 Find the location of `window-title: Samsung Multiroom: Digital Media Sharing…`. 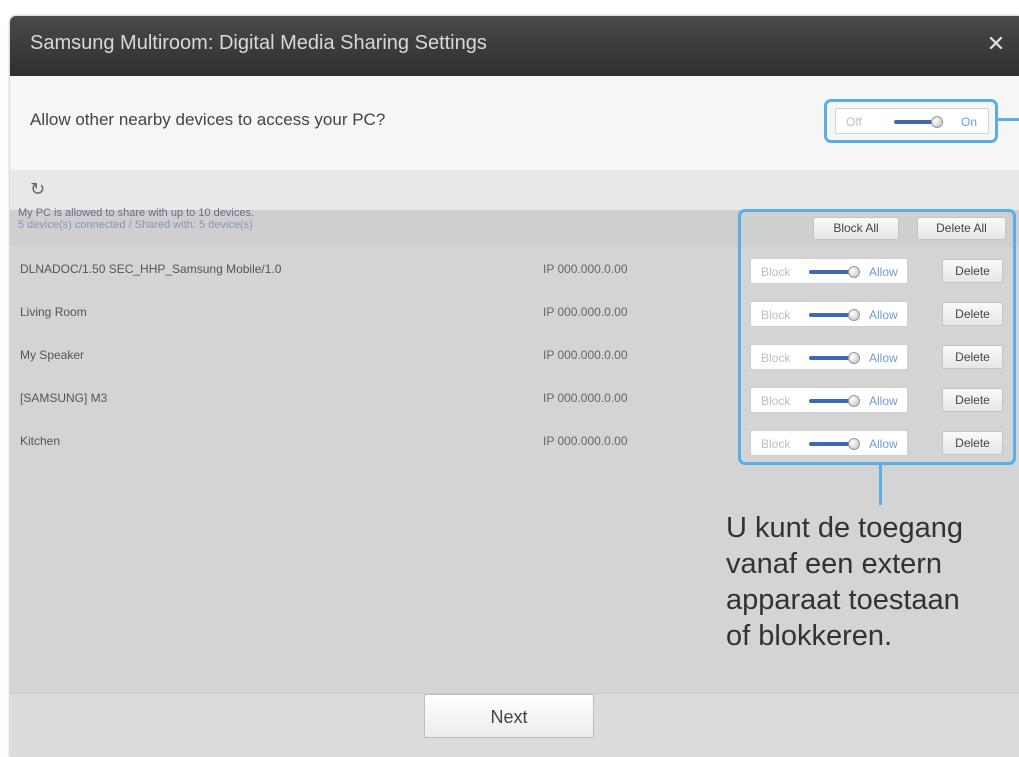

window-title: Samsung Multiroom: Digital Media Sharing… is located at coordinates (258, 43).